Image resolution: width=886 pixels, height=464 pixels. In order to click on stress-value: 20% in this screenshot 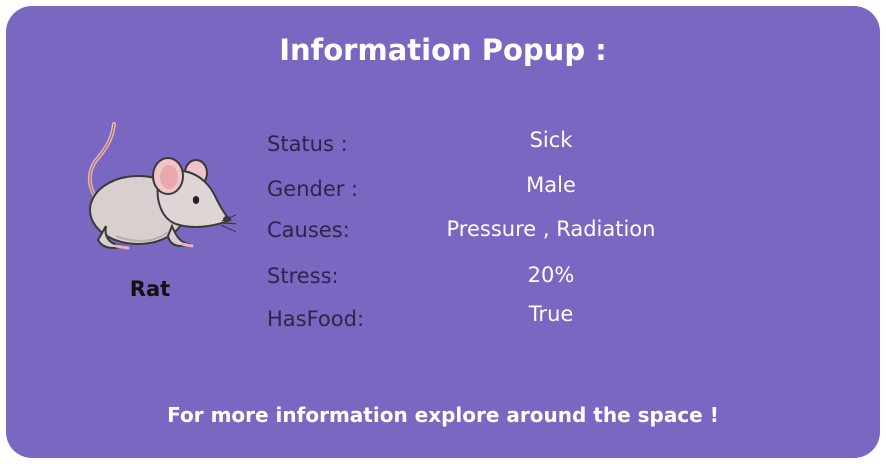, I will do `click(551, 275)`.